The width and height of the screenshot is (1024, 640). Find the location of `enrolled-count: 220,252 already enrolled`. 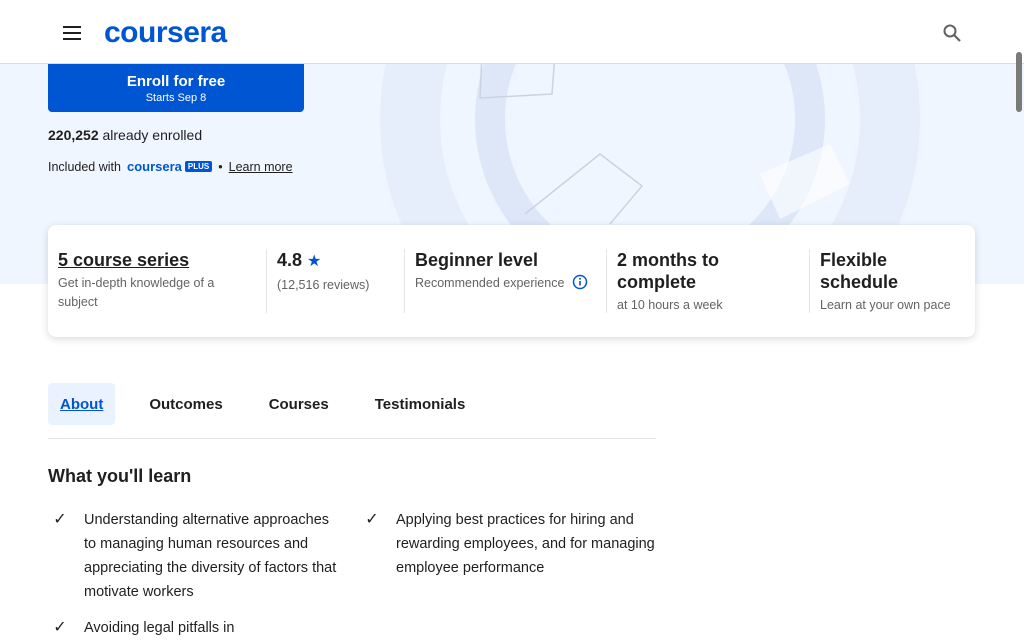

enrolled-count: 220,252 already enrolled is located at coordinates (125, 135).